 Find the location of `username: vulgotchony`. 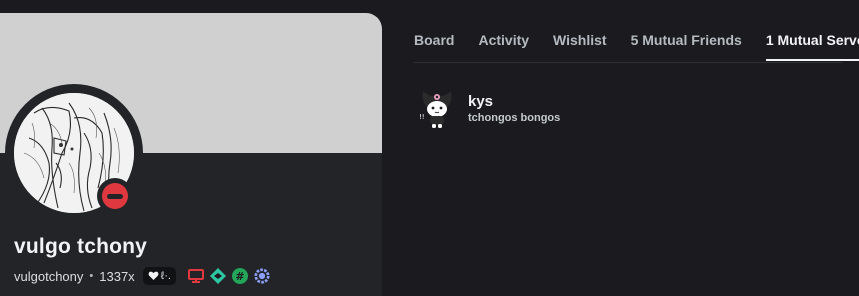

username: vulgotchony is located at coordinates (48, 276).